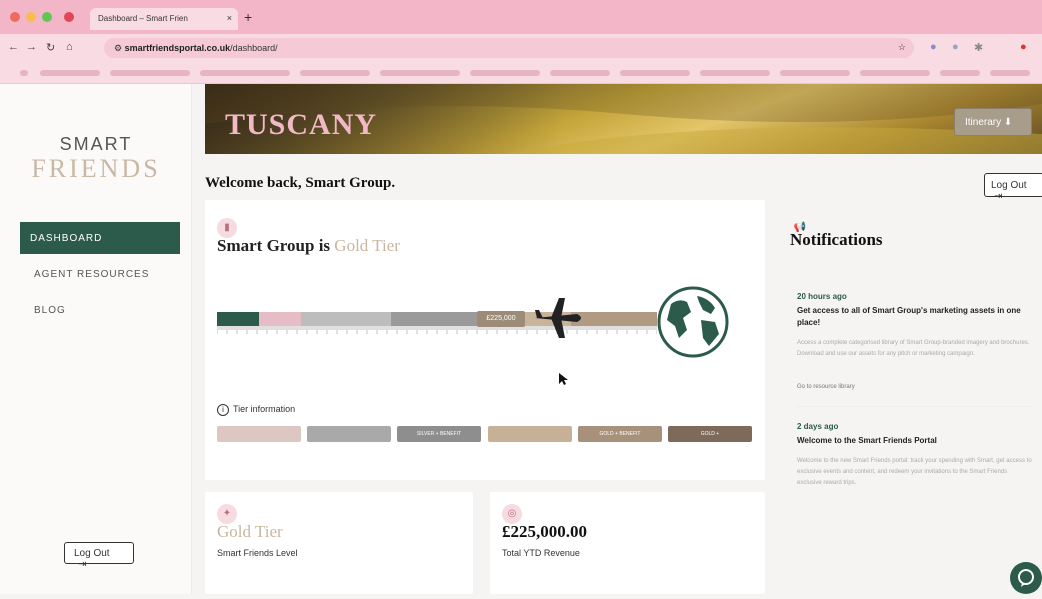 The image size is (1042, 599). What do you see at coordinates (119, 48) in the screenshot?
I see `site-info-icon: ⚙` at bounding box center [119, 48].